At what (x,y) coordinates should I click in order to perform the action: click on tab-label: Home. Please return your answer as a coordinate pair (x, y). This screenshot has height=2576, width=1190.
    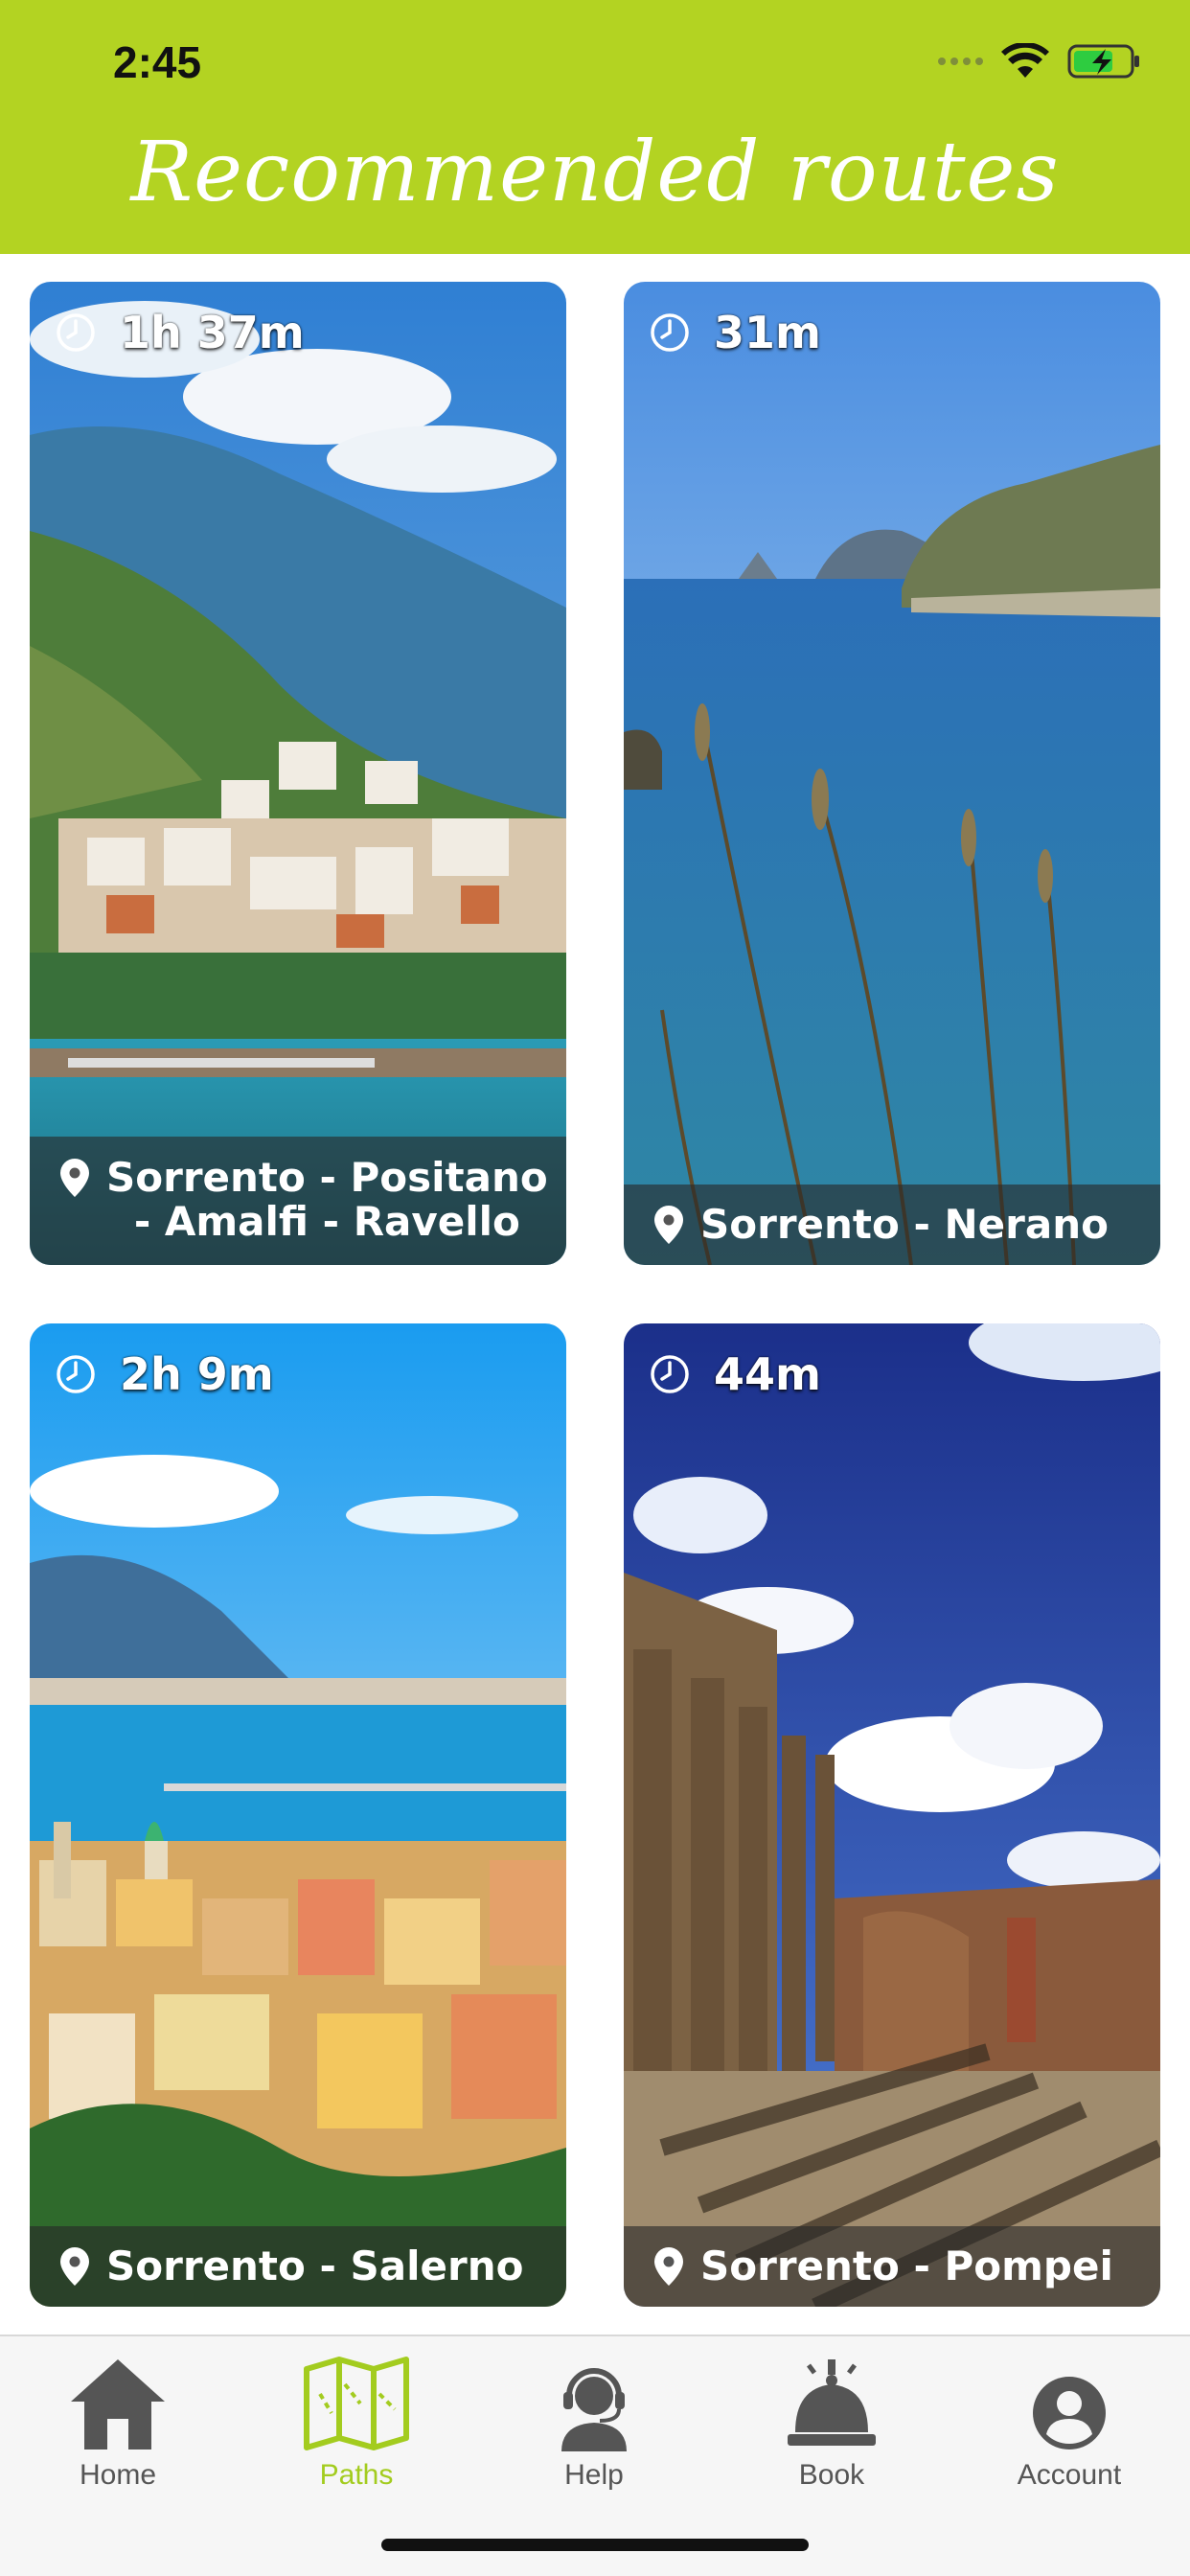
    Looking at the image, I should click on (118, 2475).